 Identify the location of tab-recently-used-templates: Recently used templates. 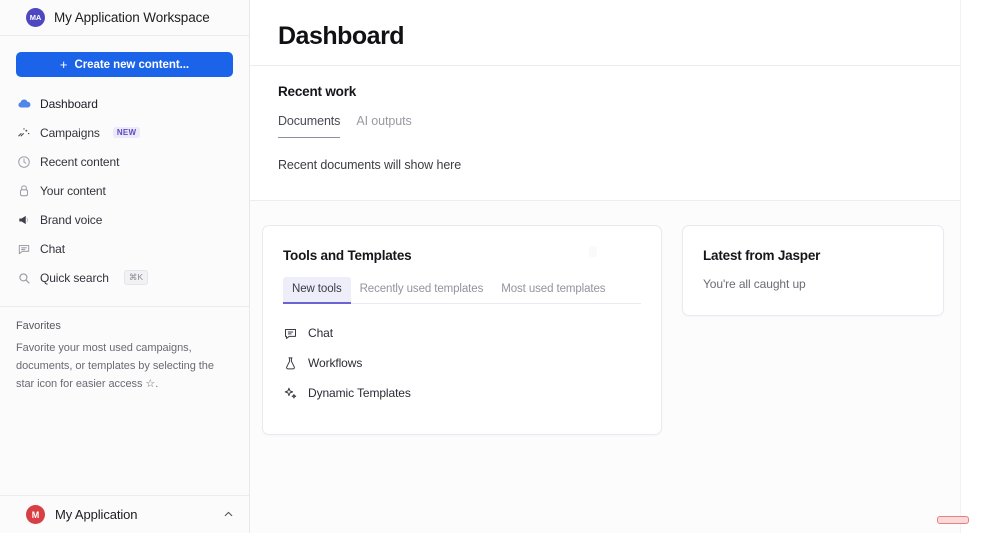
(422, 290).